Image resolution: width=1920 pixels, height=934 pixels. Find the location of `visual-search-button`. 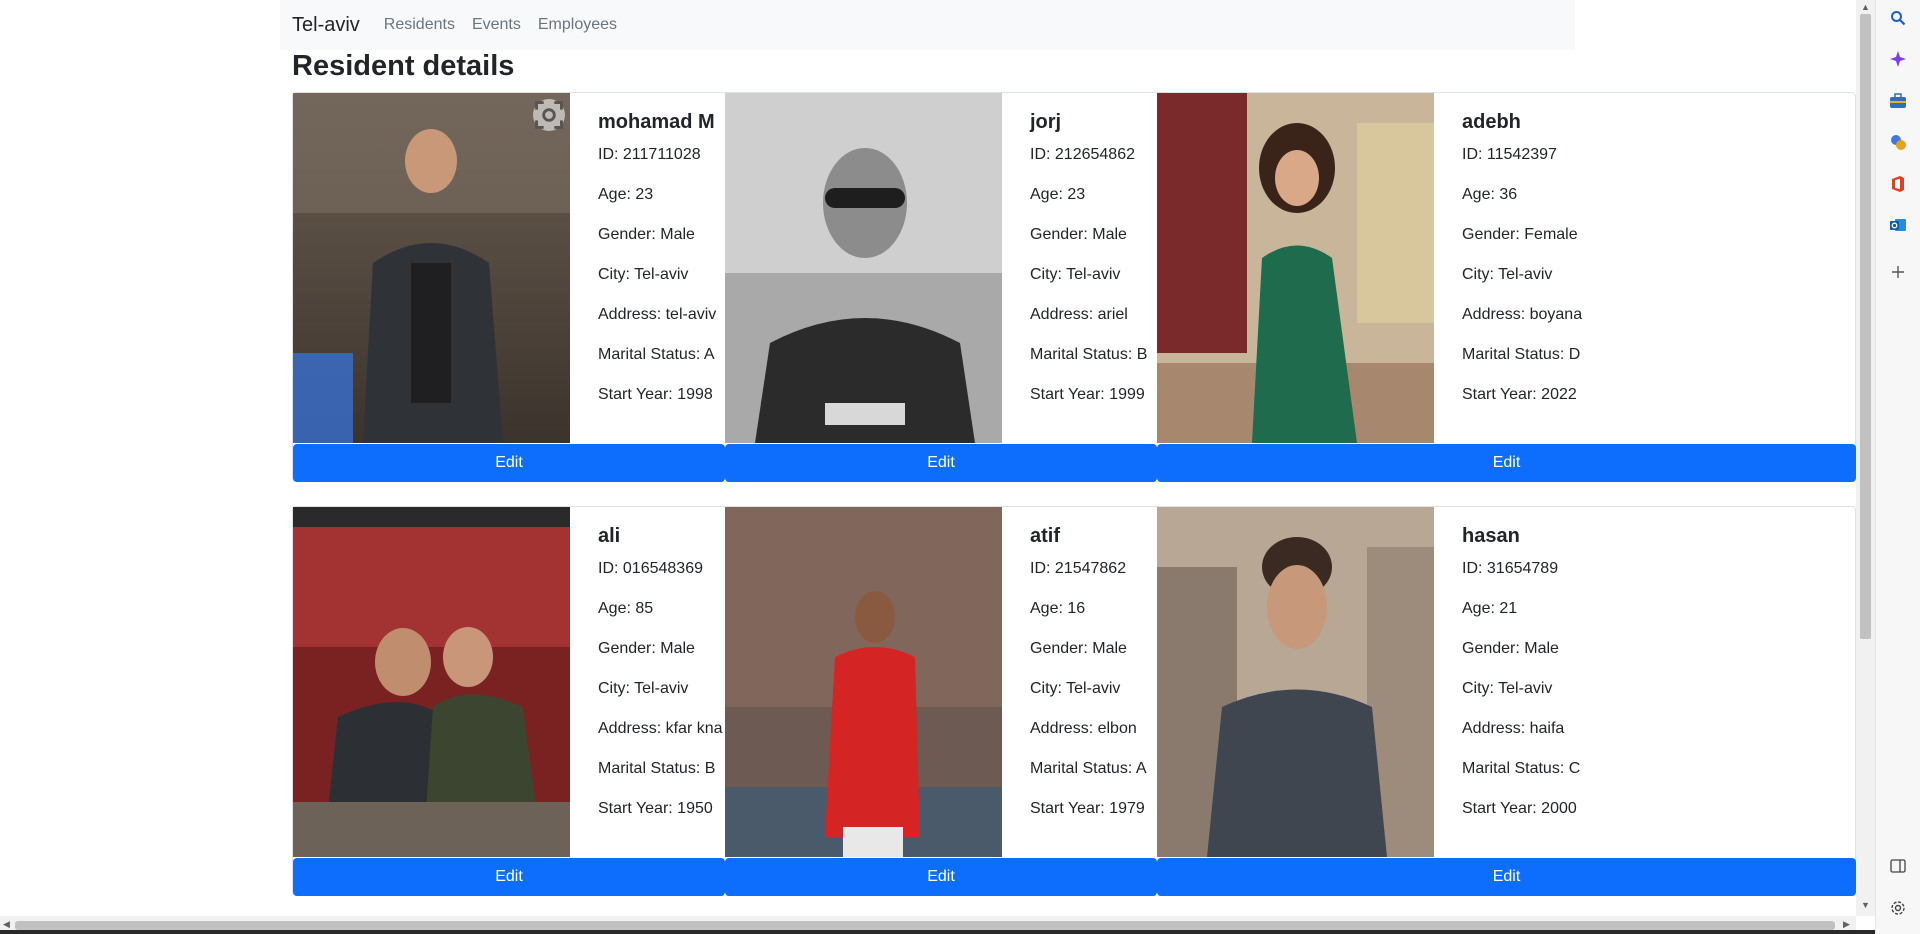

visual-search-button is located at coordinates (549, 115).